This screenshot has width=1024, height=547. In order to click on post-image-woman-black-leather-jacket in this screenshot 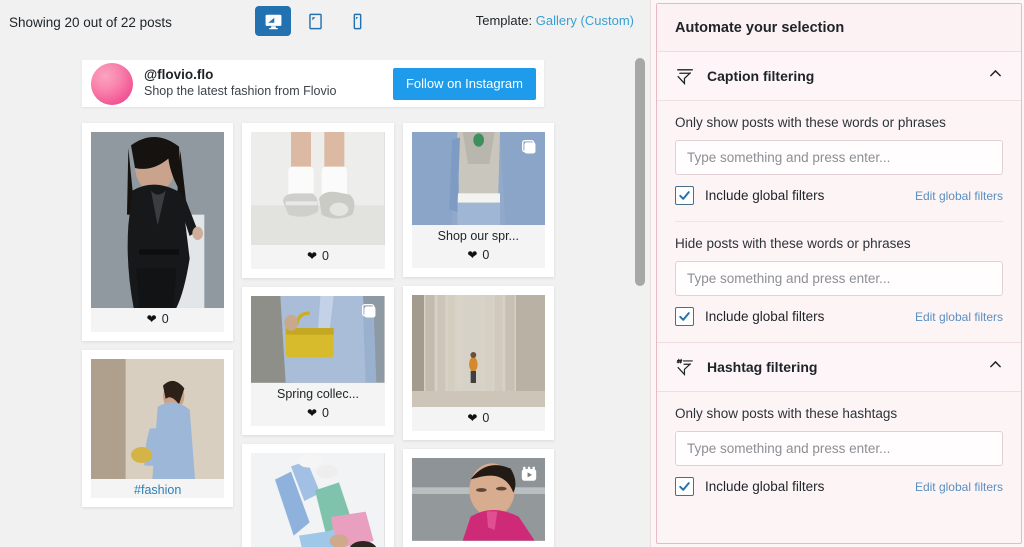, I will do `click(158, 220)`.